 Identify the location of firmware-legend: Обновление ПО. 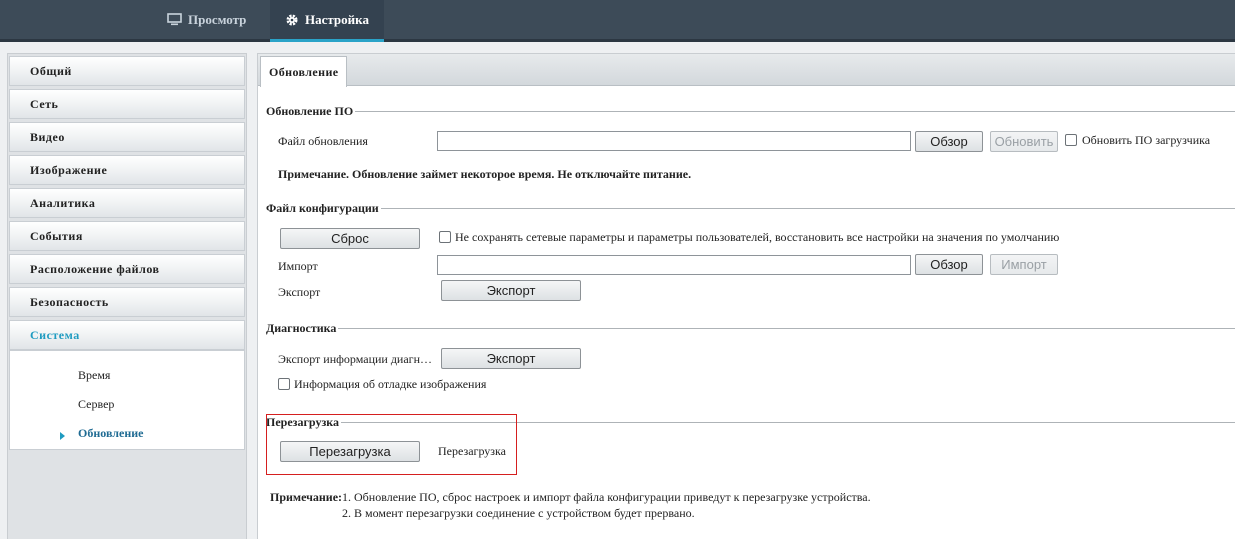
(310, 111).